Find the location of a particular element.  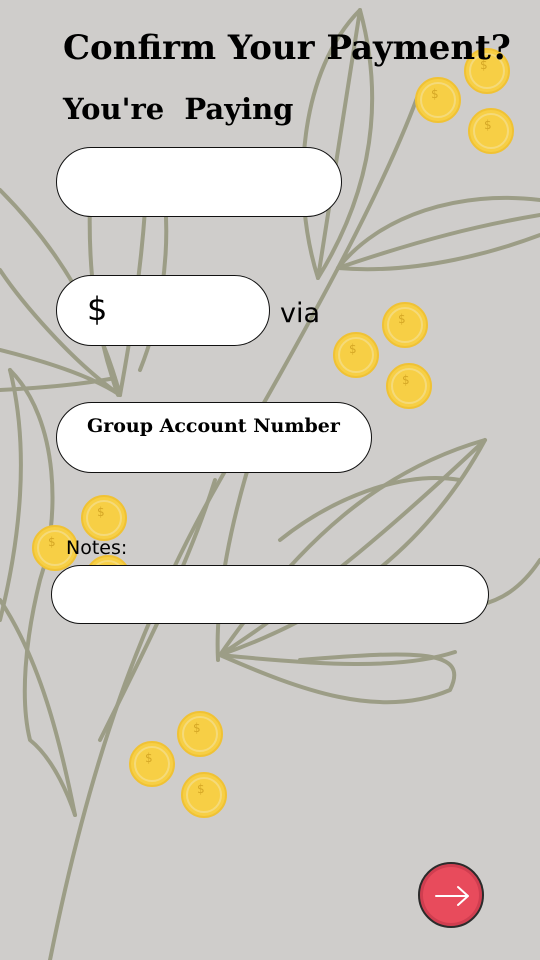

group-account-field: Group Account Number is located at coordinates (214, 437).